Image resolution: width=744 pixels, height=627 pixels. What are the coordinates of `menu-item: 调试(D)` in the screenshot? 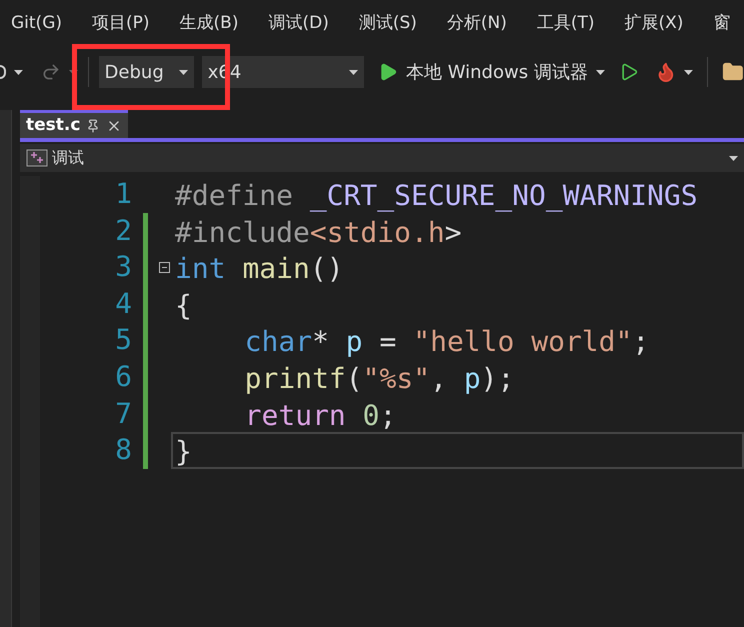 It's located at (298, 24).